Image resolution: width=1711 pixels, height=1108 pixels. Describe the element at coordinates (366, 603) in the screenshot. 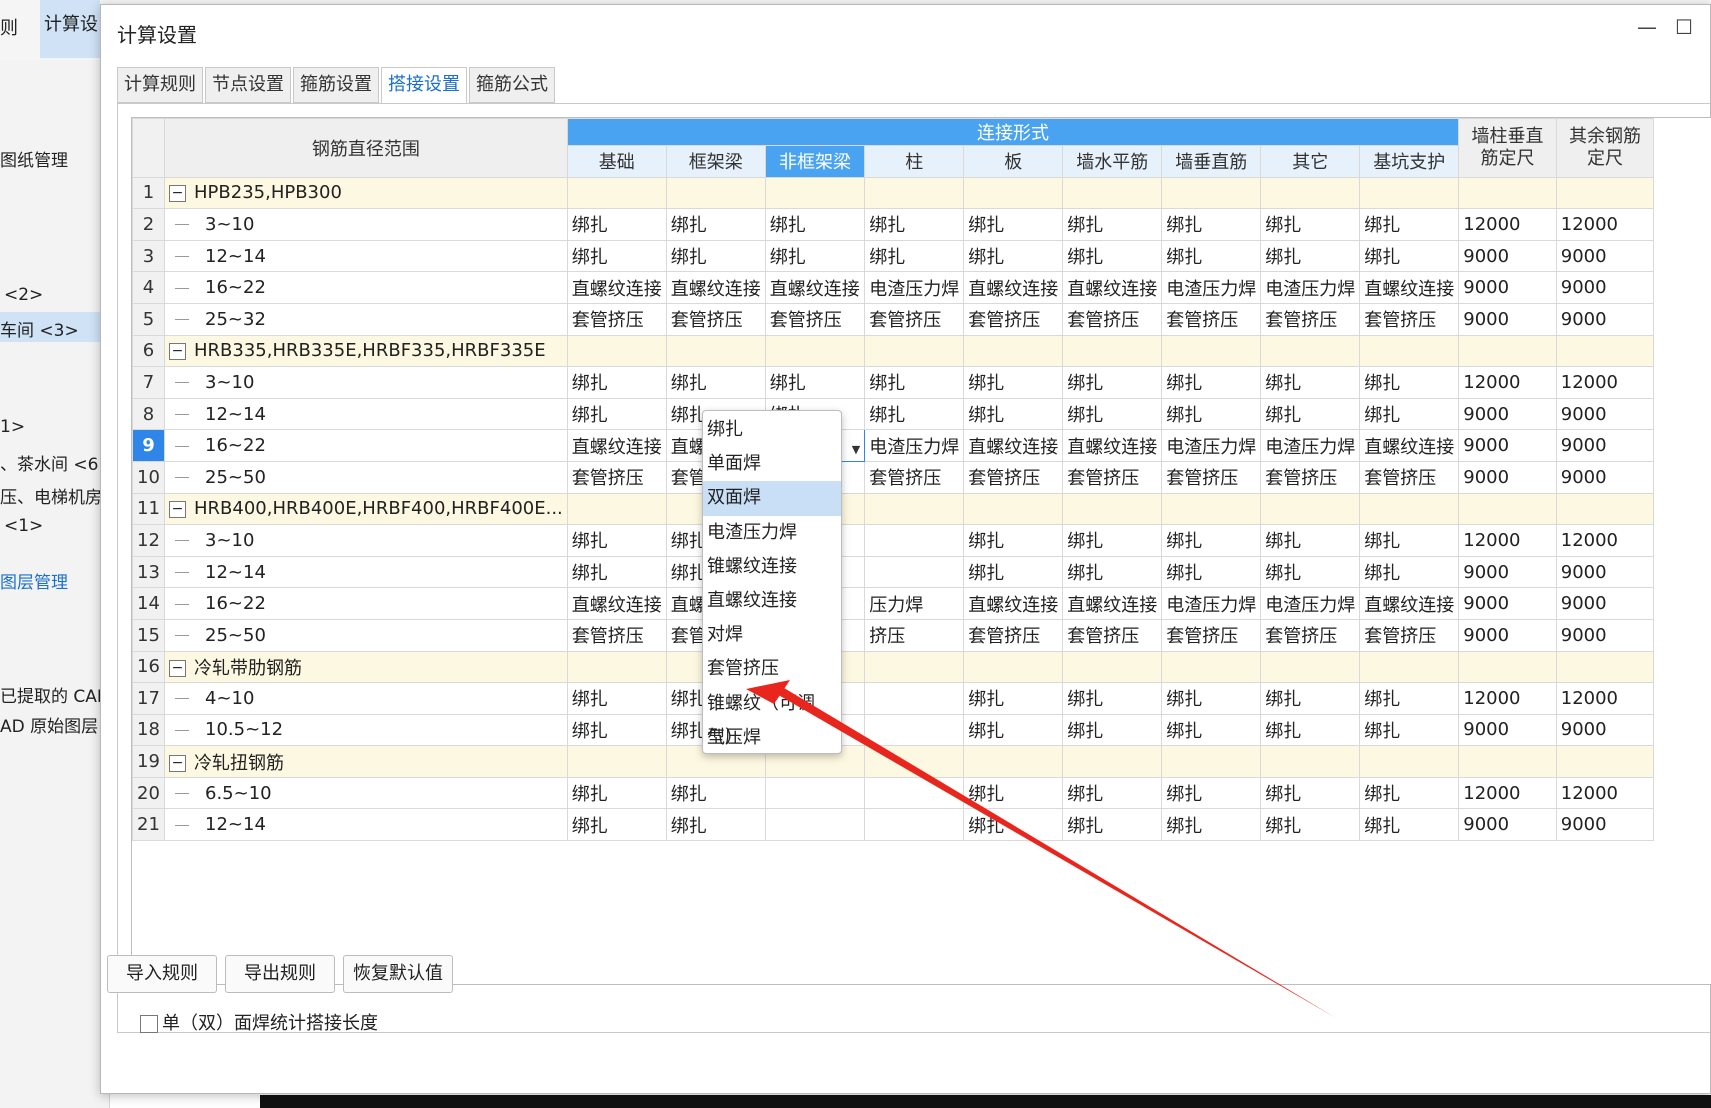

I see `range-label-cell: 16~22` at that location.